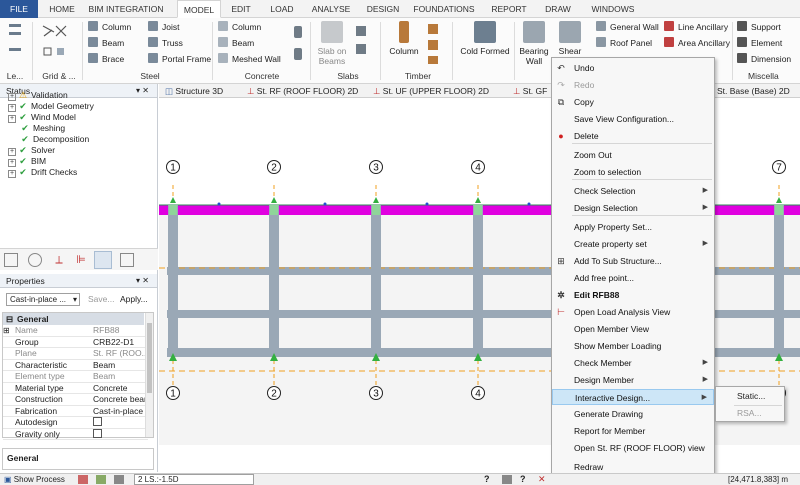  Describe the element at coordinates (119, 389) in the screenshot. I see `property-value: Concrete` at that location.